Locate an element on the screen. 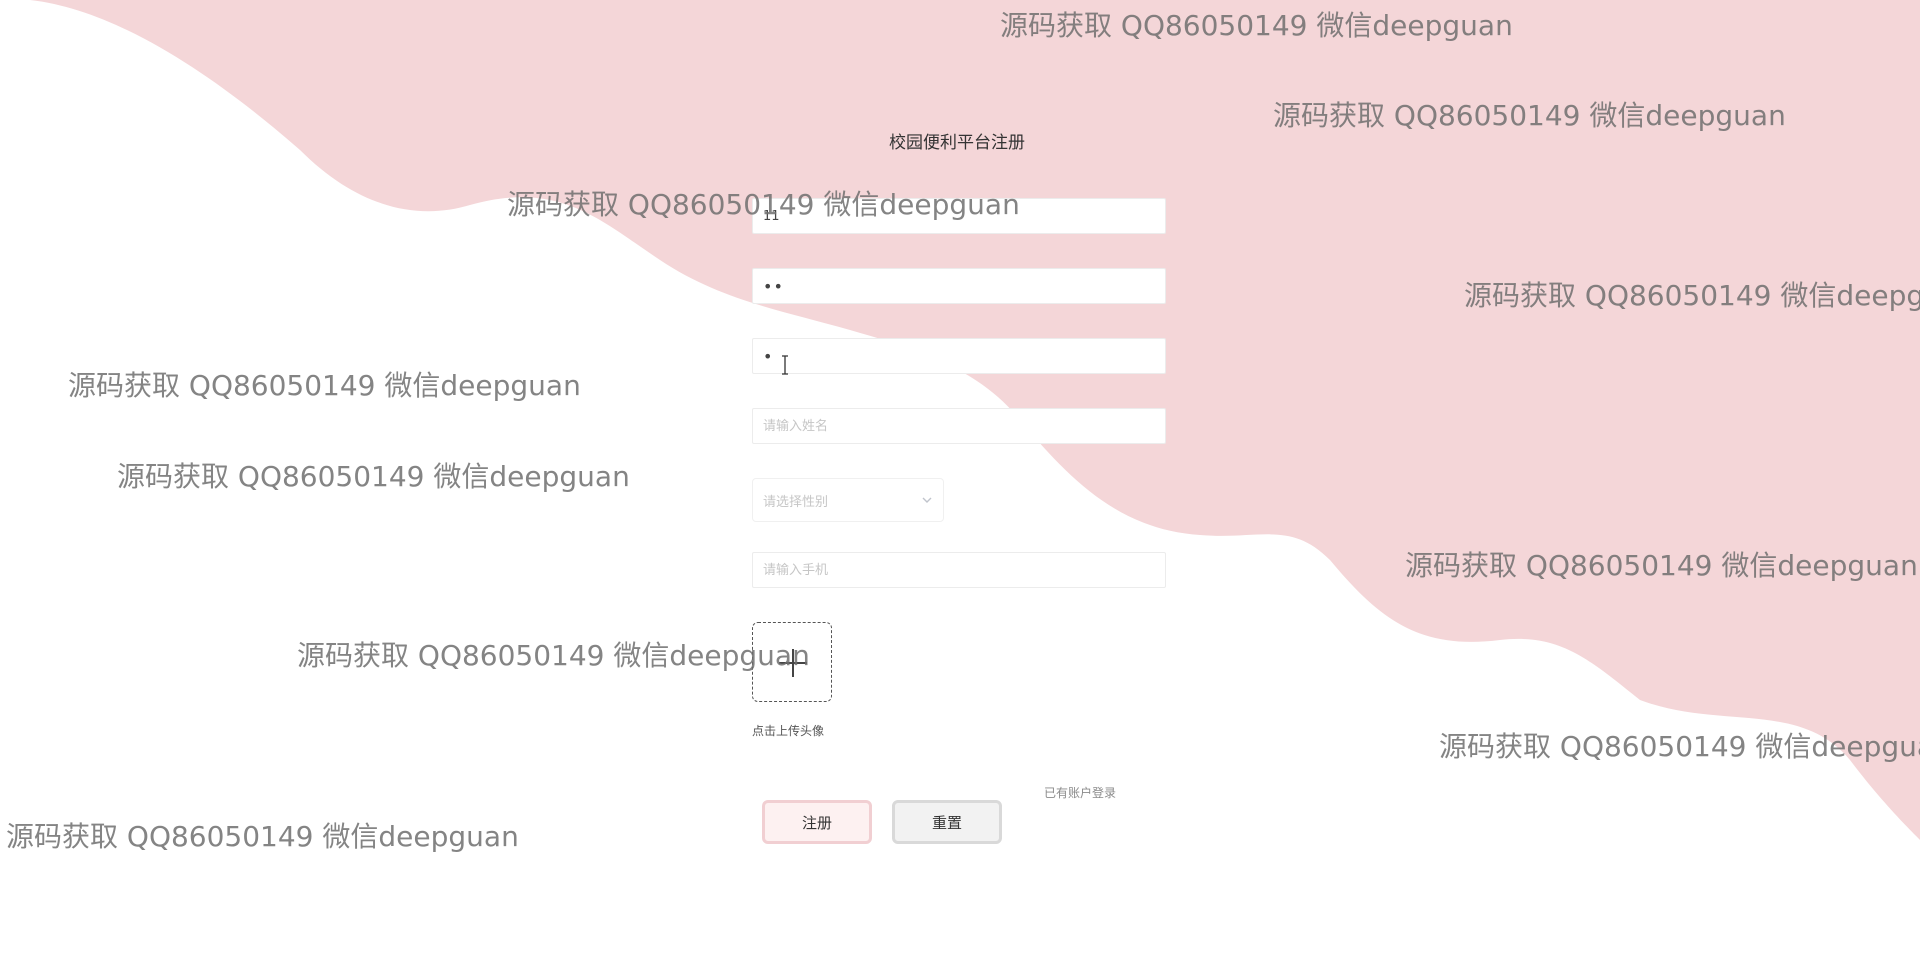 The width and height of the screenshot is (1920, 968). confirm-password-input is located at coordinates (959, 356).